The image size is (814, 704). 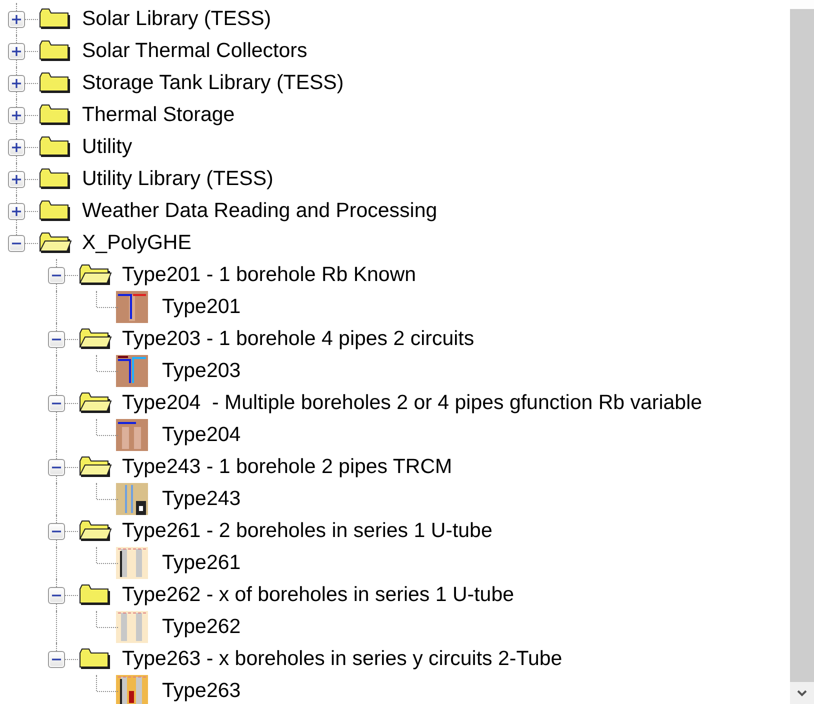 I want to click on scroll-down-button, so click(x=802, y=693).